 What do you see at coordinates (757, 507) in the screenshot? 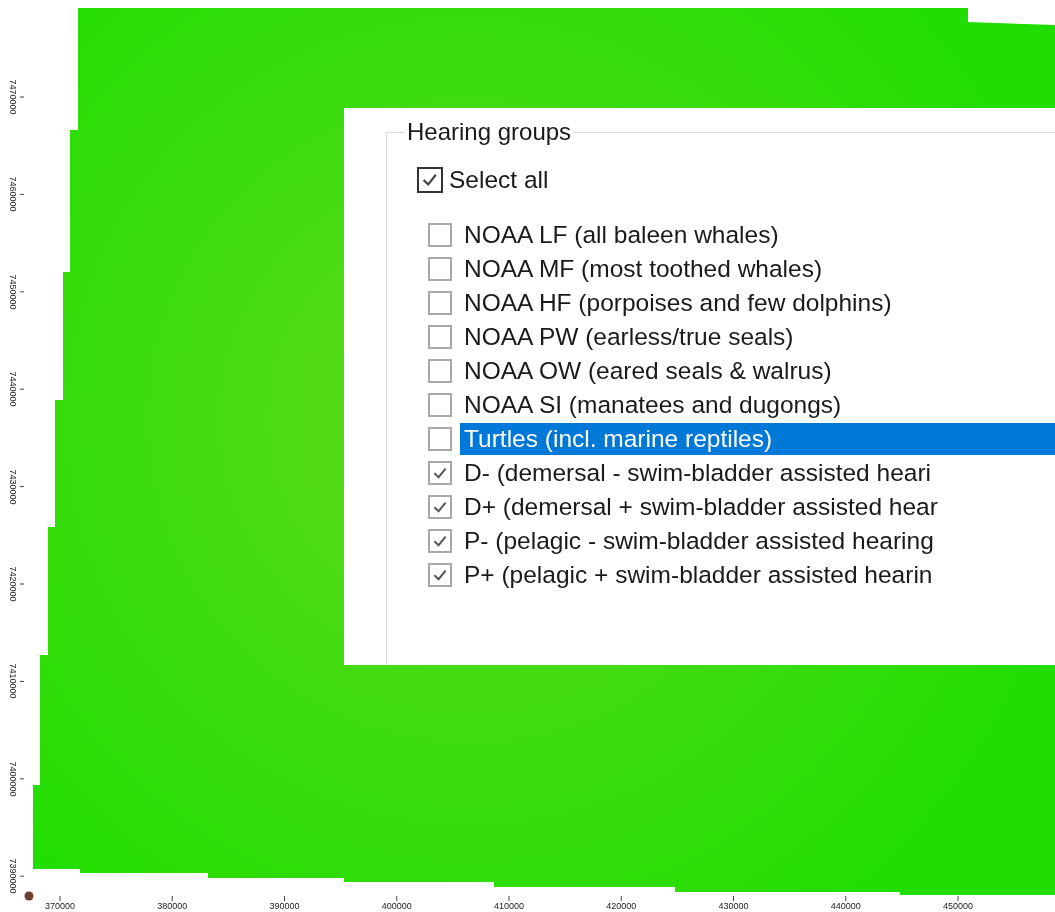
I see `group-item: D+ (demersal + swim-bladder assisted hear` at bounding box center [757, 507].